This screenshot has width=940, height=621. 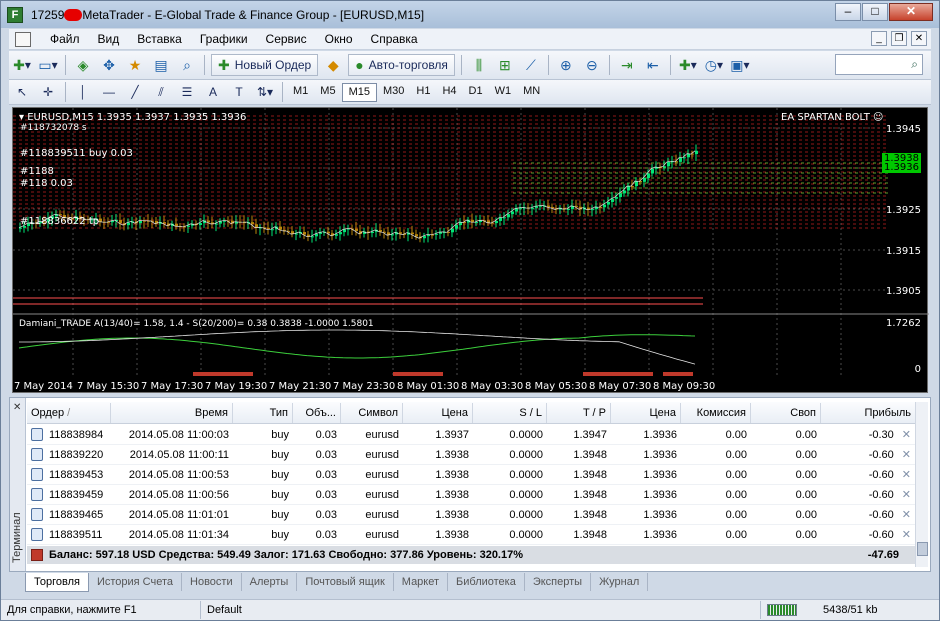 I want to click on bar-chart-icon: ⫼, so click(x=479, y=64).